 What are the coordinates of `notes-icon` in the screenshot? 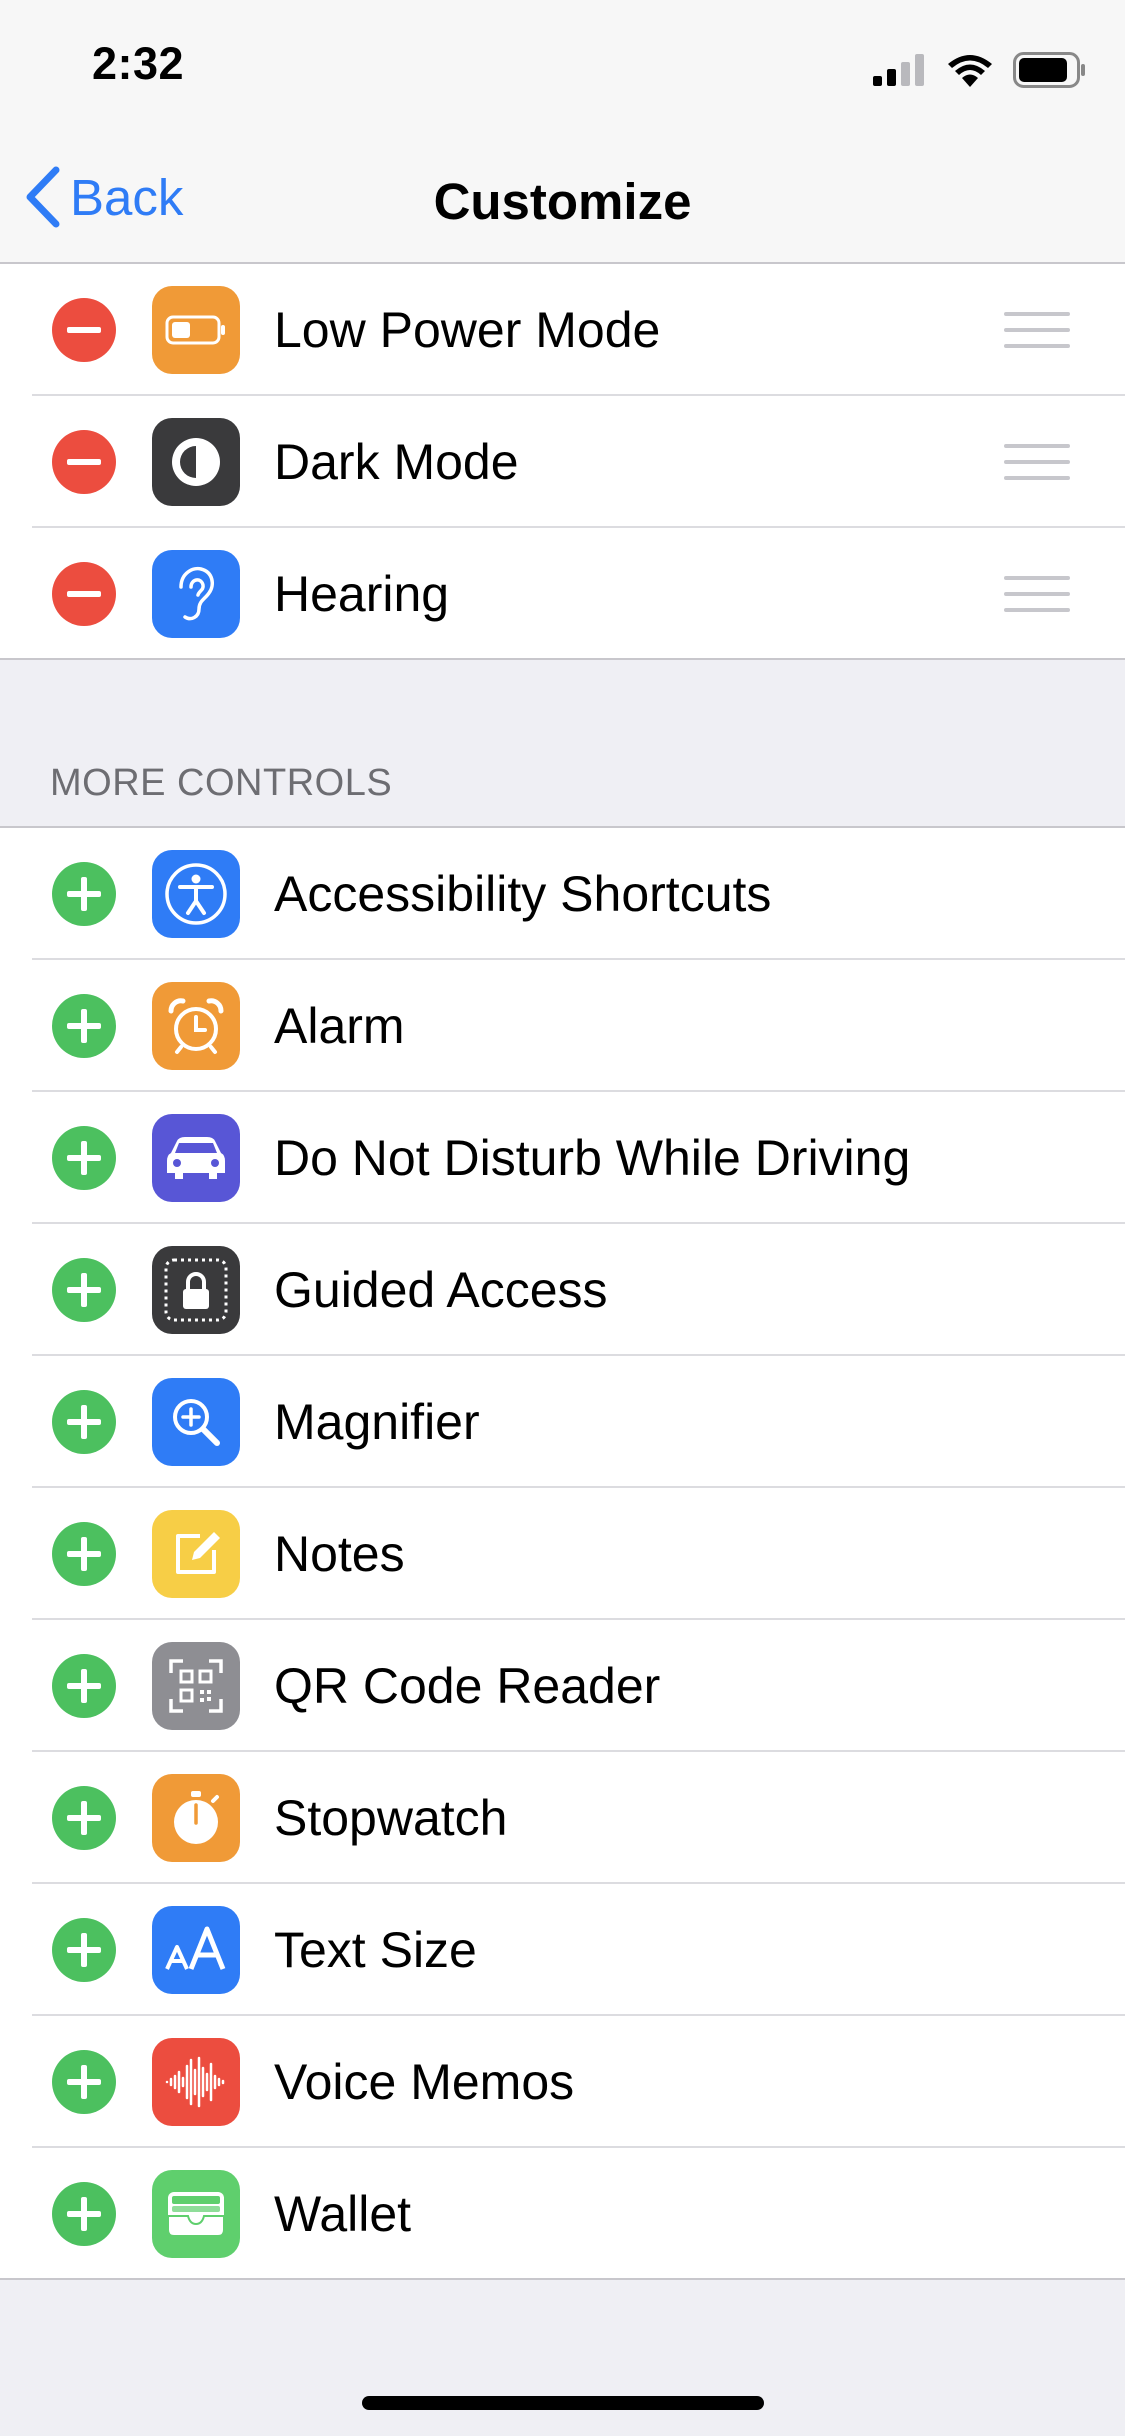 It's located at (196, 1554).